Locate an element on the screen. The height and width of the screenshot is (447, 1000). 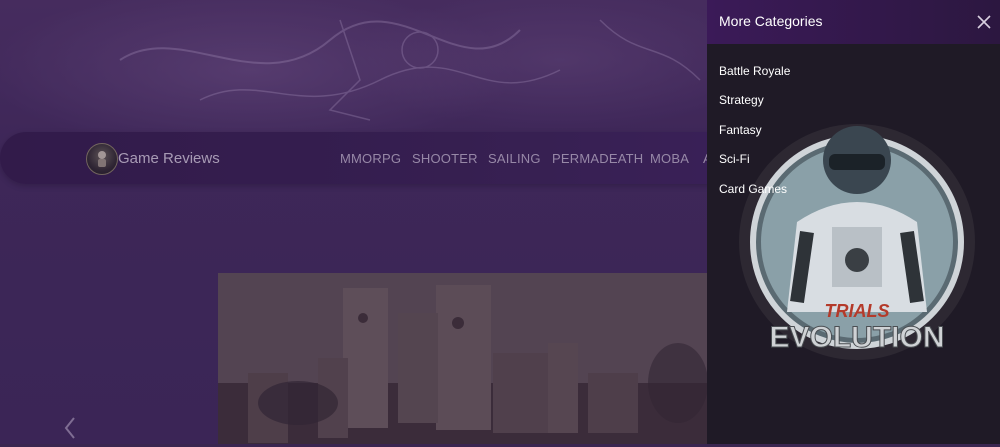
drawer-title: More Categories is located at coordinates (771, 21).